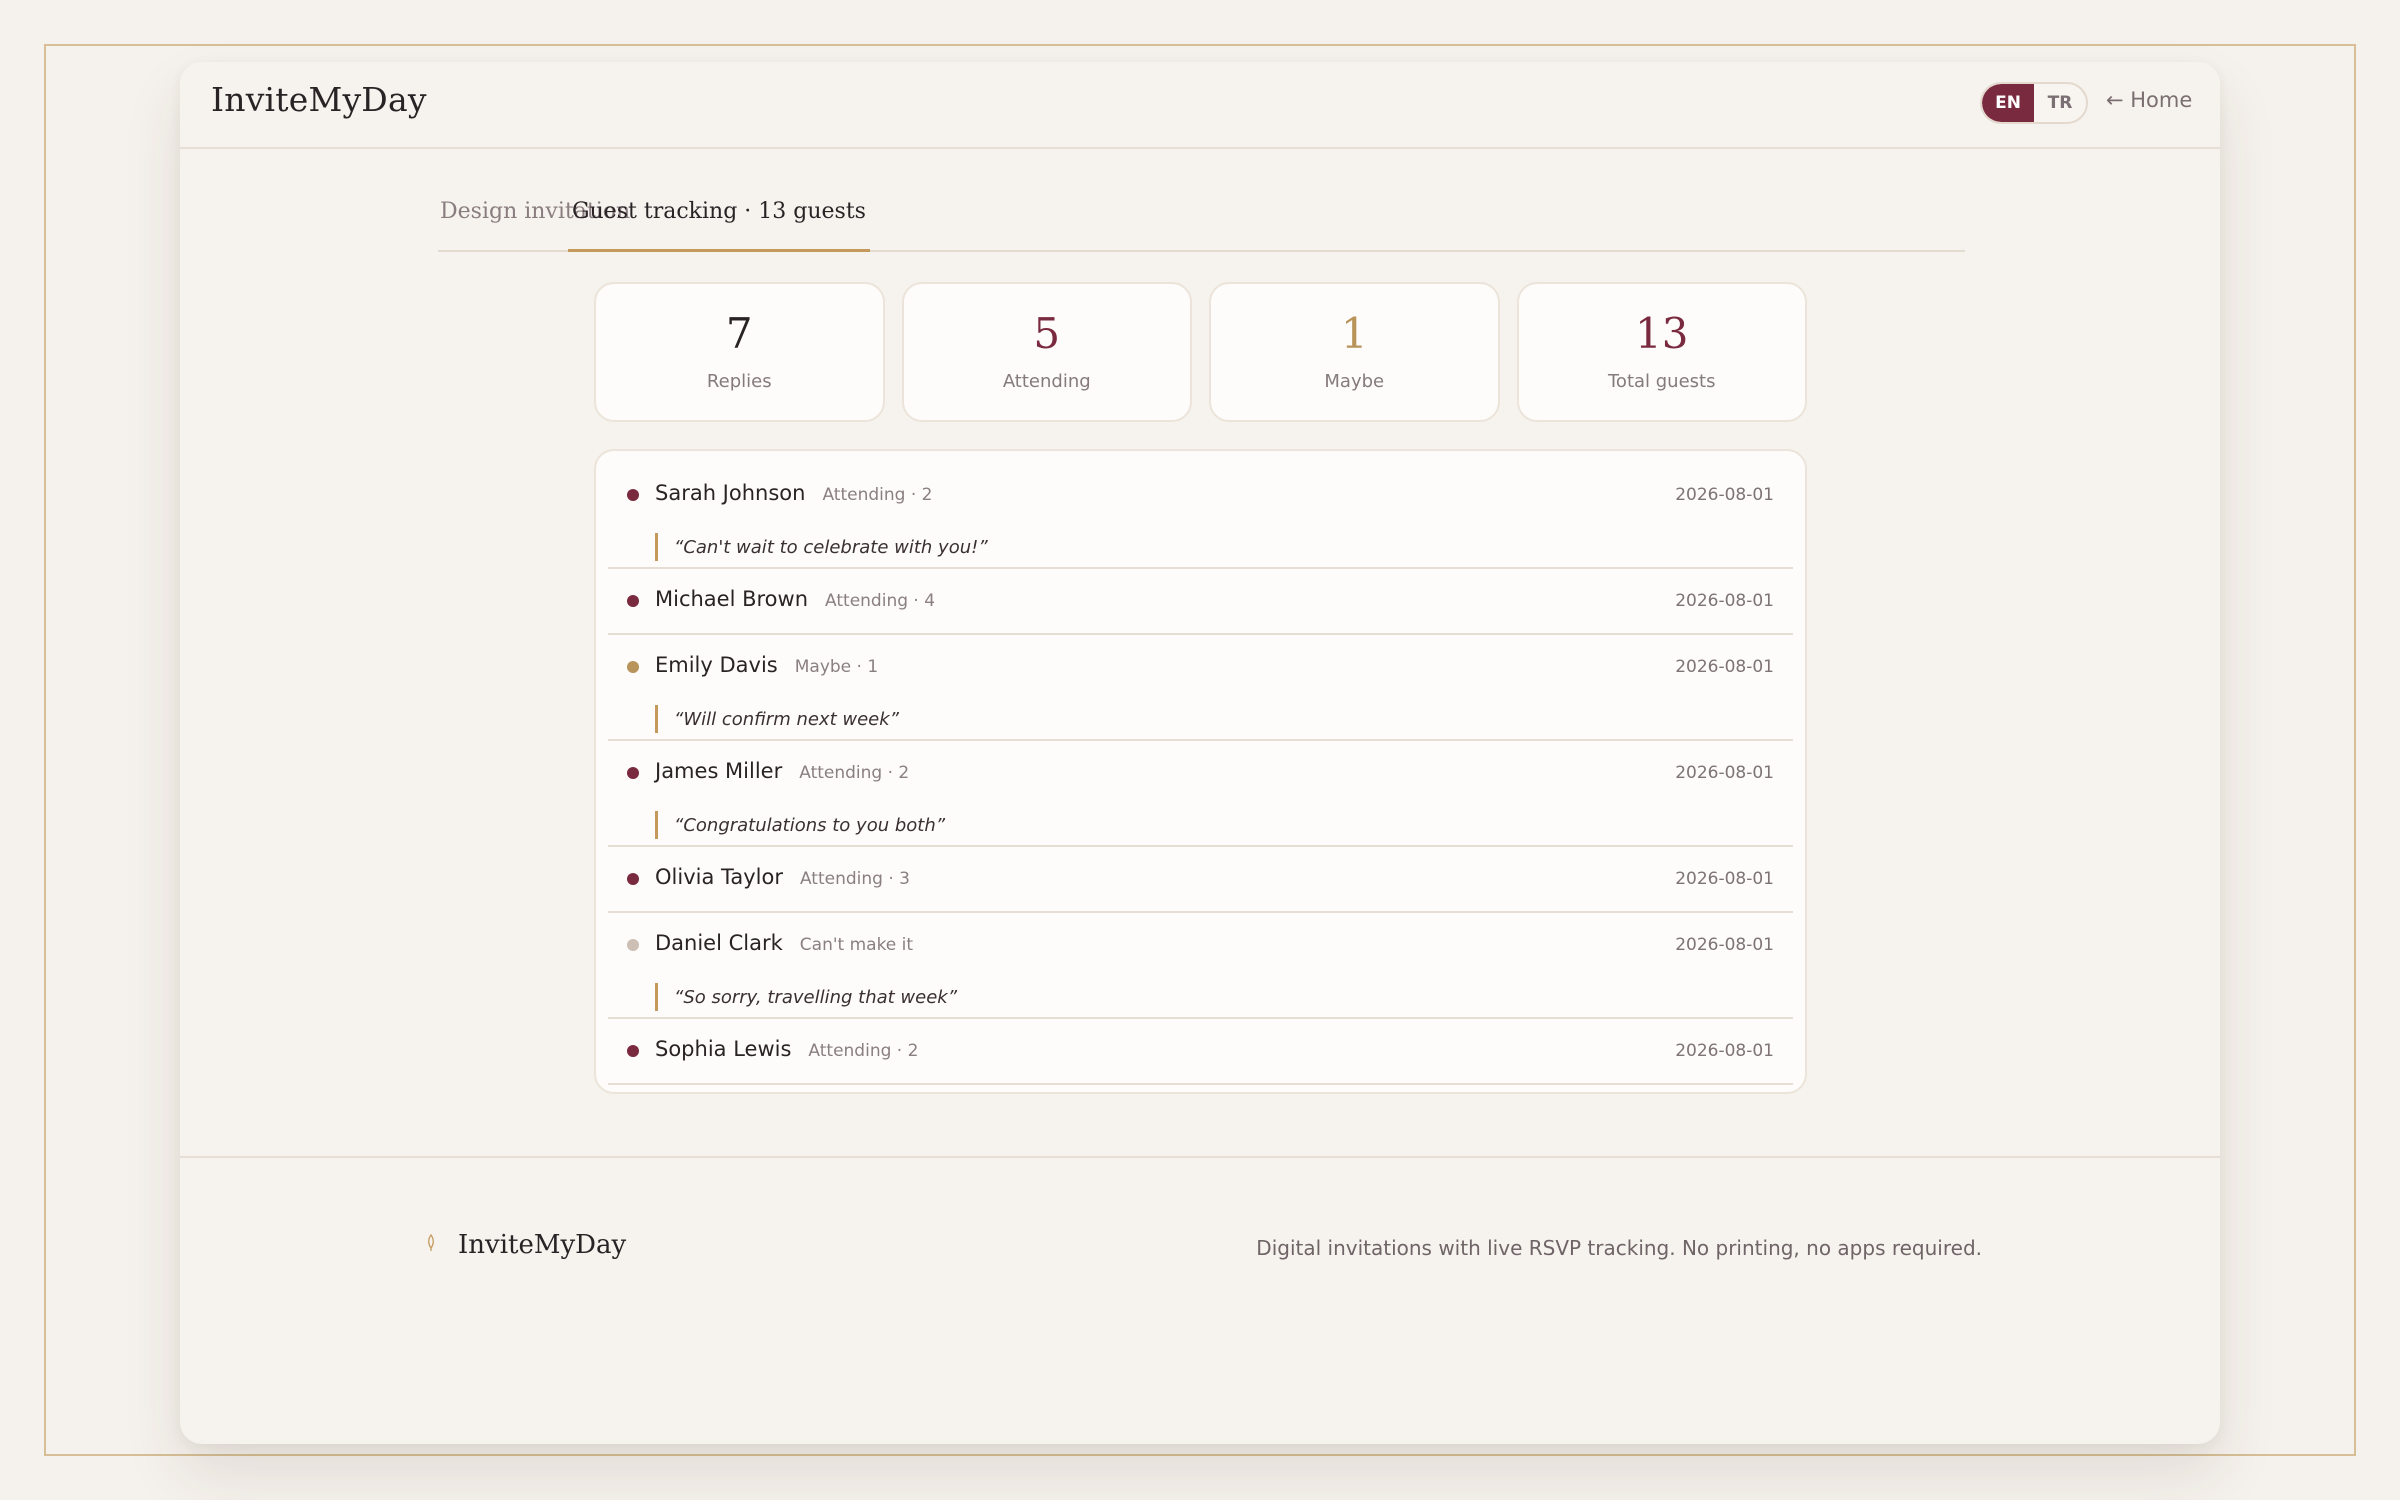  I want to click on rsvp-row: Olivia Taylor Attending · 3 2026-08-01, so click(1200, 880).